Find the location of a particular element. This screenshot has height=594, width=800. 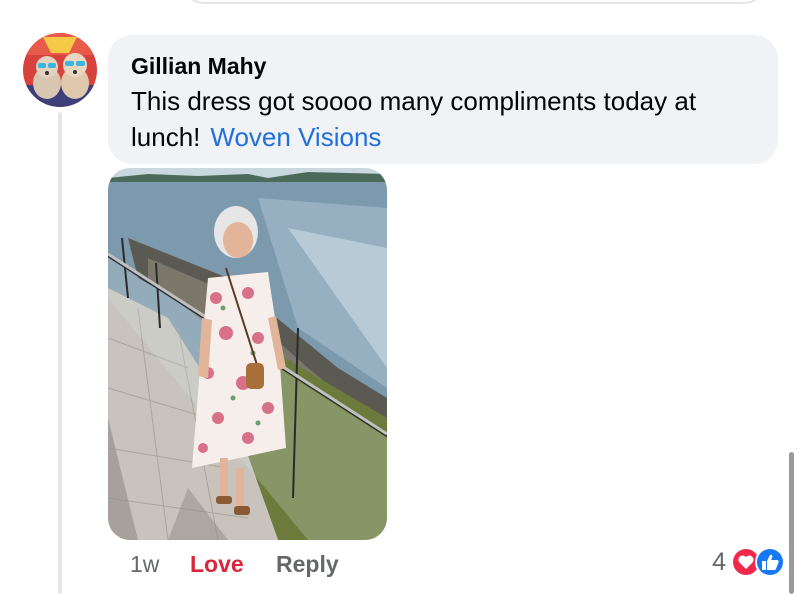

reaction-count: 4 is located at coordinates (719, 561).